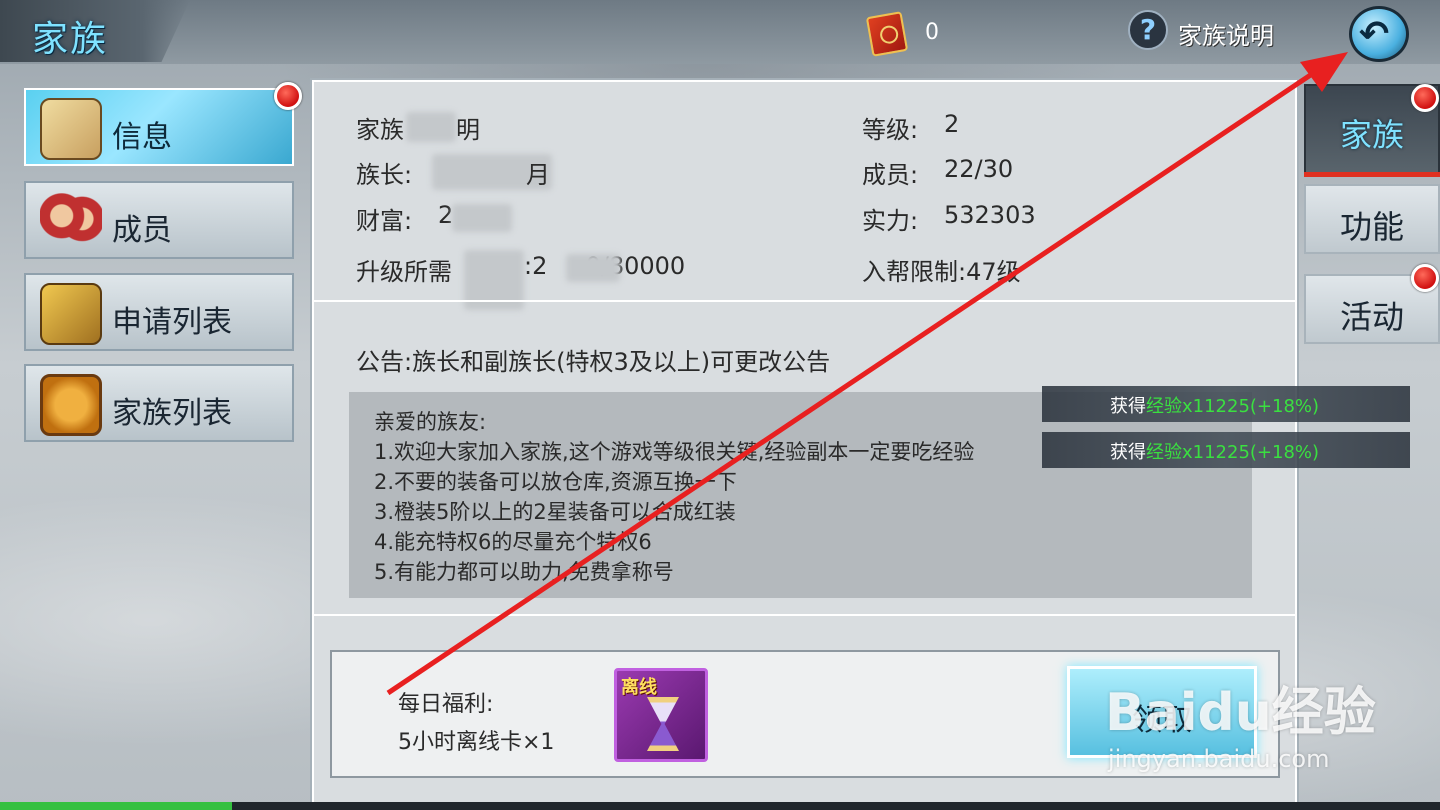 This screenshot has height=810, width=1440. Describe the element at coordinates (1219, 759) in the screenshot. I see `watermark-url: jingyan.baidu.com` at that location.